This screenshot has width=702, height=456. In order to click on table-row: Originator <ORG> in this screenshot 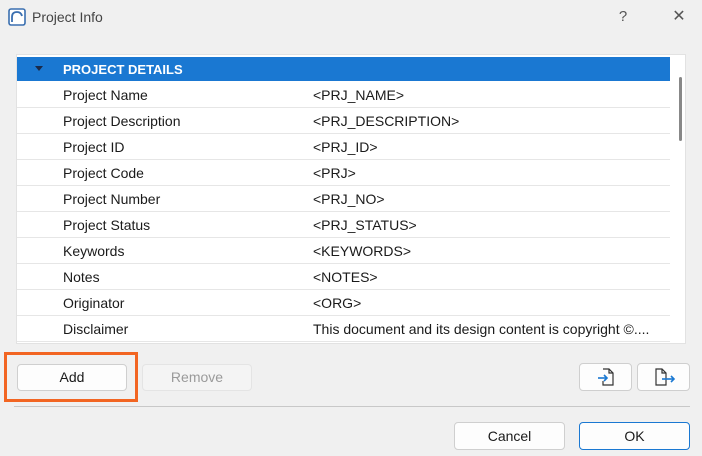, I will do `click(343, 303)`.